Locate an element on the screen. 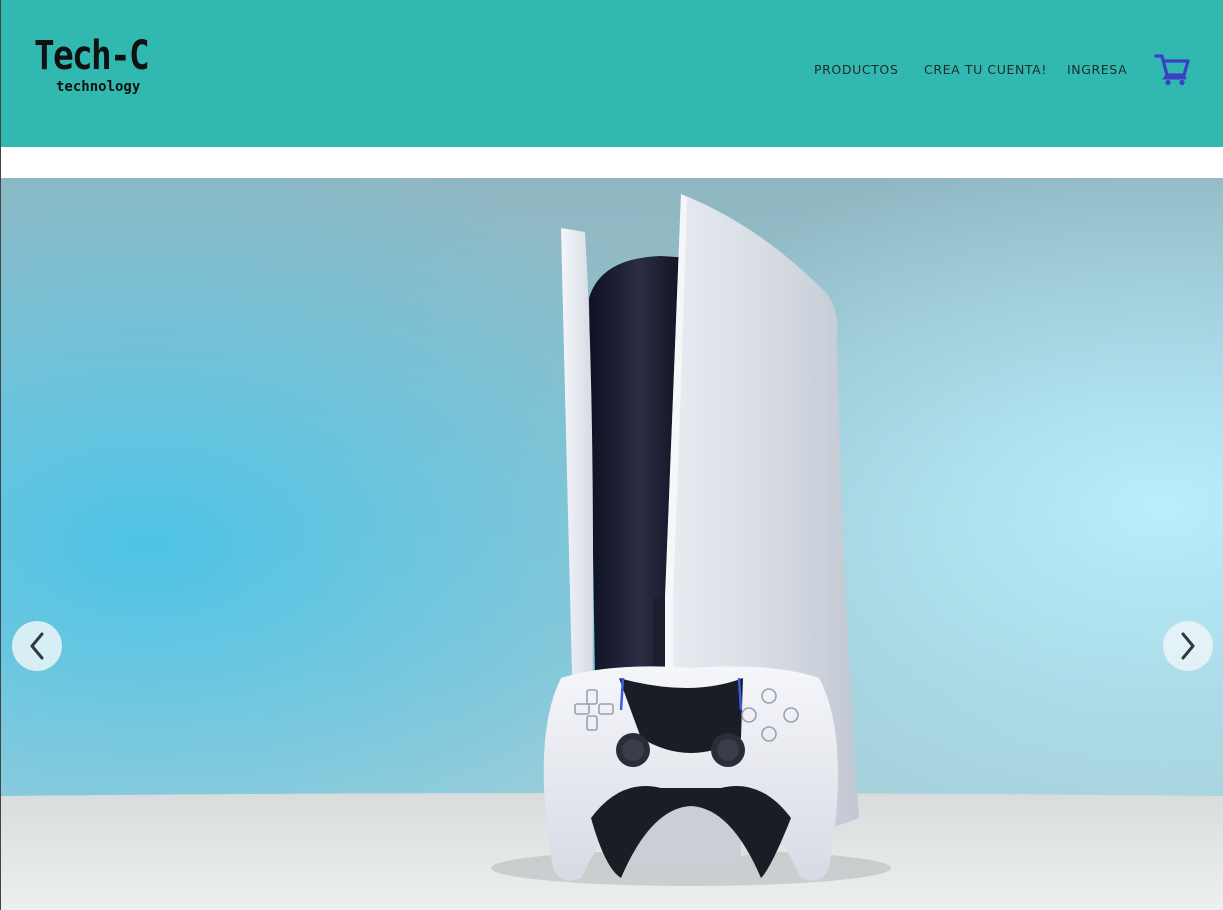  logo-tagline: technology is located at coordinates (98, 87).